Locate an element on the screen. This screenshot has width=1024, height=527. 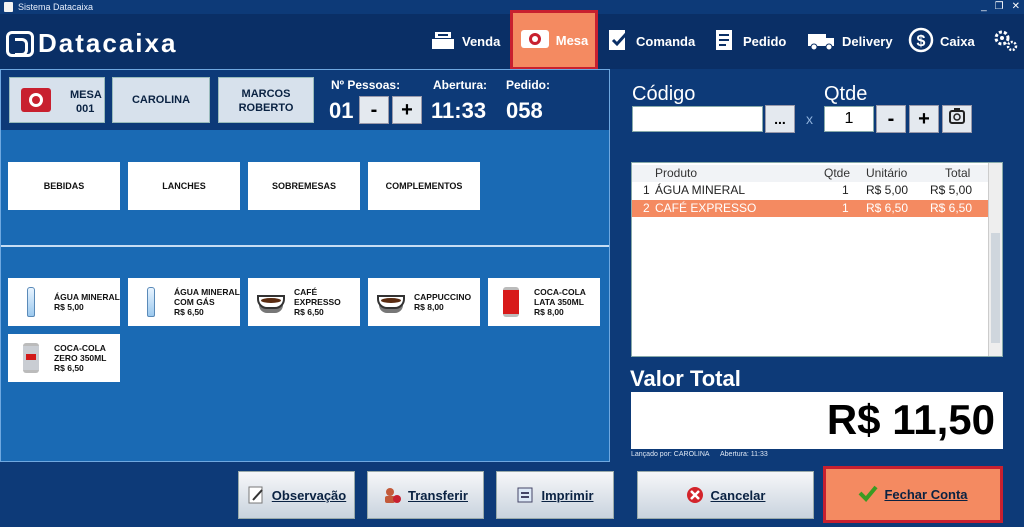
table-row: 1 ÁGUA MINERAL 1 R$ 5,00 R$ 5,00 is located at coordinates (810, 190).